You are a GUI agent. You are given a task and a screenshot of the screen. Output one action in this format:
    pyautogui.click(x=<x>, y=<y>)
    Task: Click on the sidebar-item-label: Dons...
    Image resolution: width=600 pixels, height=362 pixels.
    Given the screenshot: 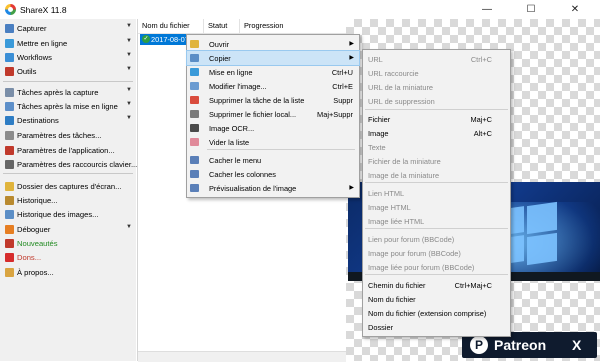 What is the action you would take?
    pyautogui.click(x=29, y=257)
    